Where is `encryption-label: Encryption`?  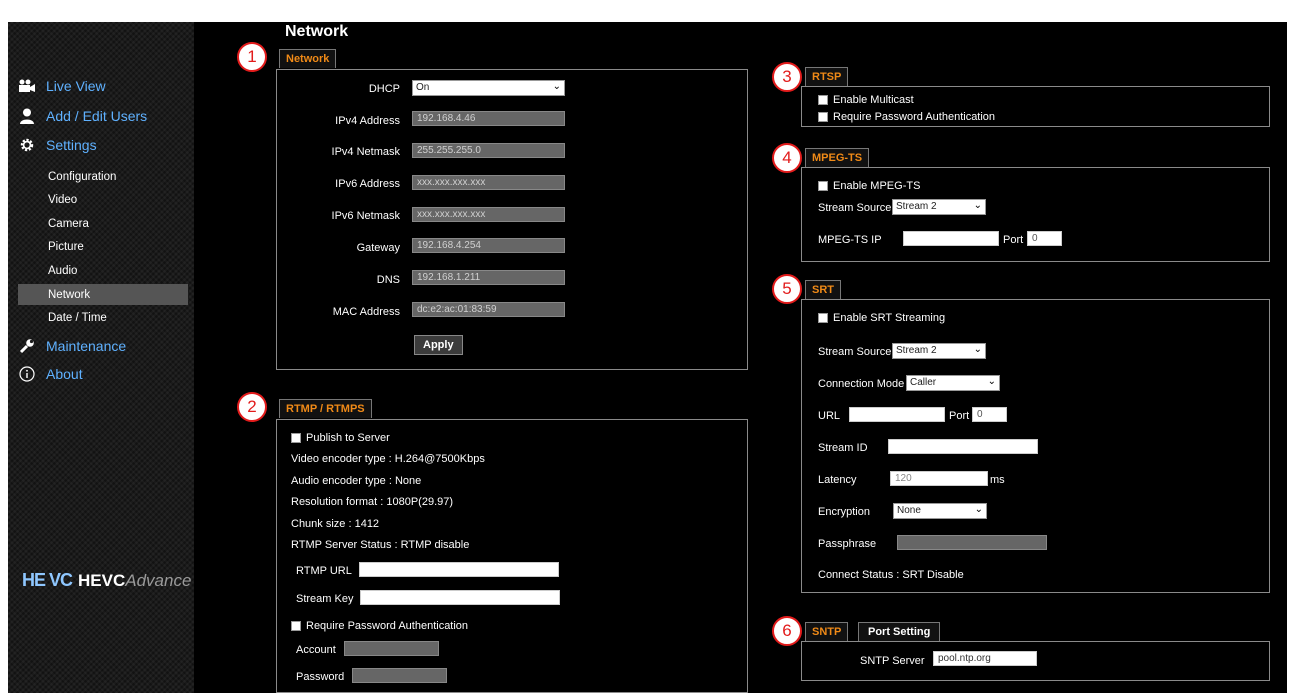 encryption-label: Encryption is located at coordinates (844, 512).